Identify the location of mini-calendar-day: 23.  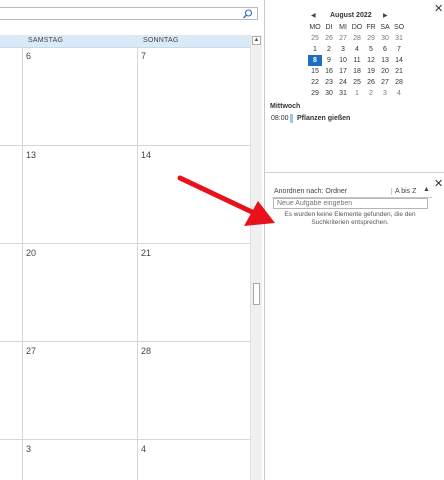
(329, 82).